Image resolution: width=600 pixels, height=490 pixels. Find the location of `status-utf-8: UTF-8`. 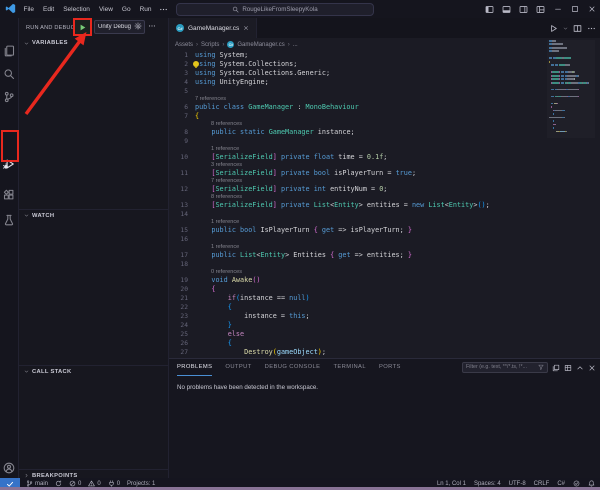

status-utf-8: UTF-8 is located at coordinates (517, 484).